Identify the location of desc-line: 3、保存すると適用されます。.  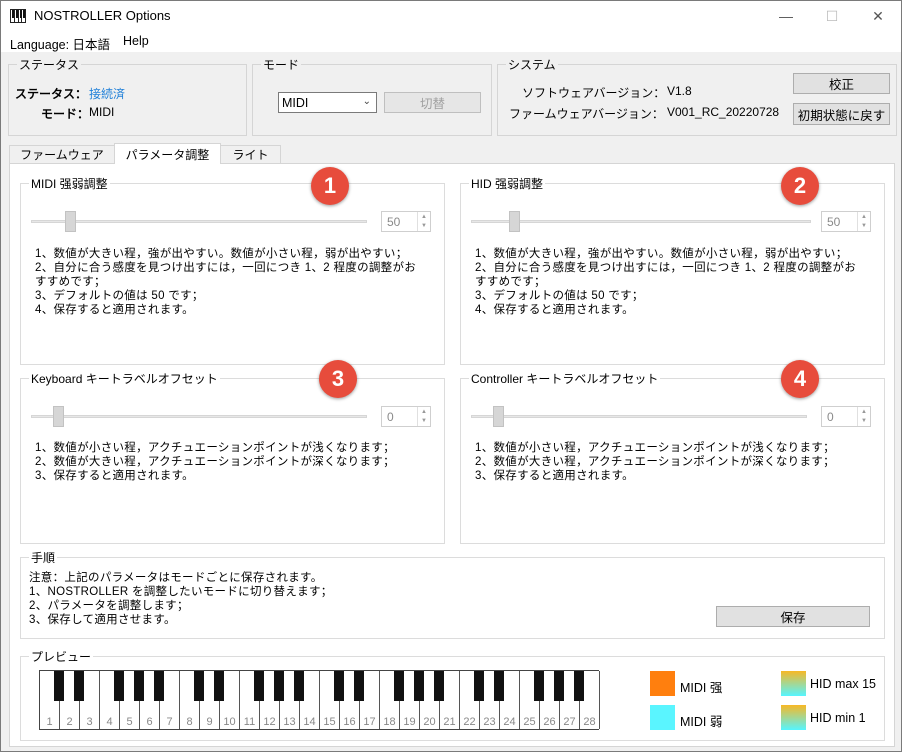
(114, 476).